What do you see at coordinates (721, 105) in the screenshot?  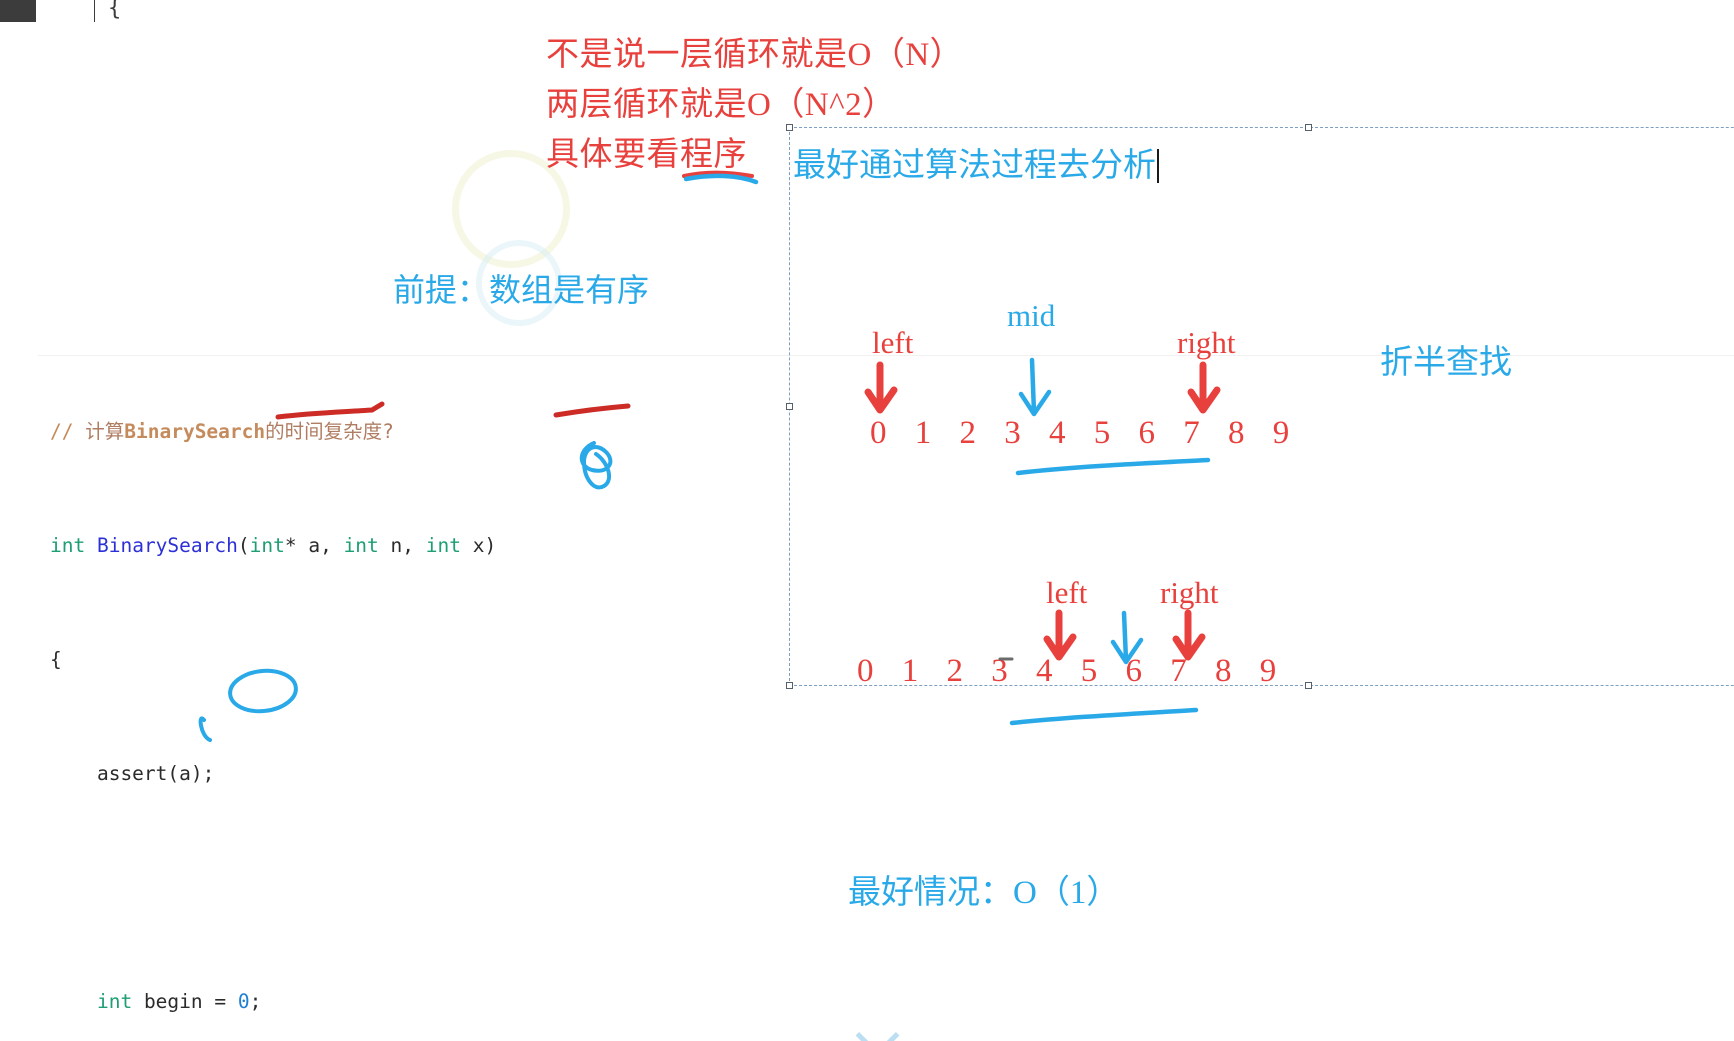 I see `red-note-line-2: 两层循环就是O（N^2）` at bounding box center [721, 105].